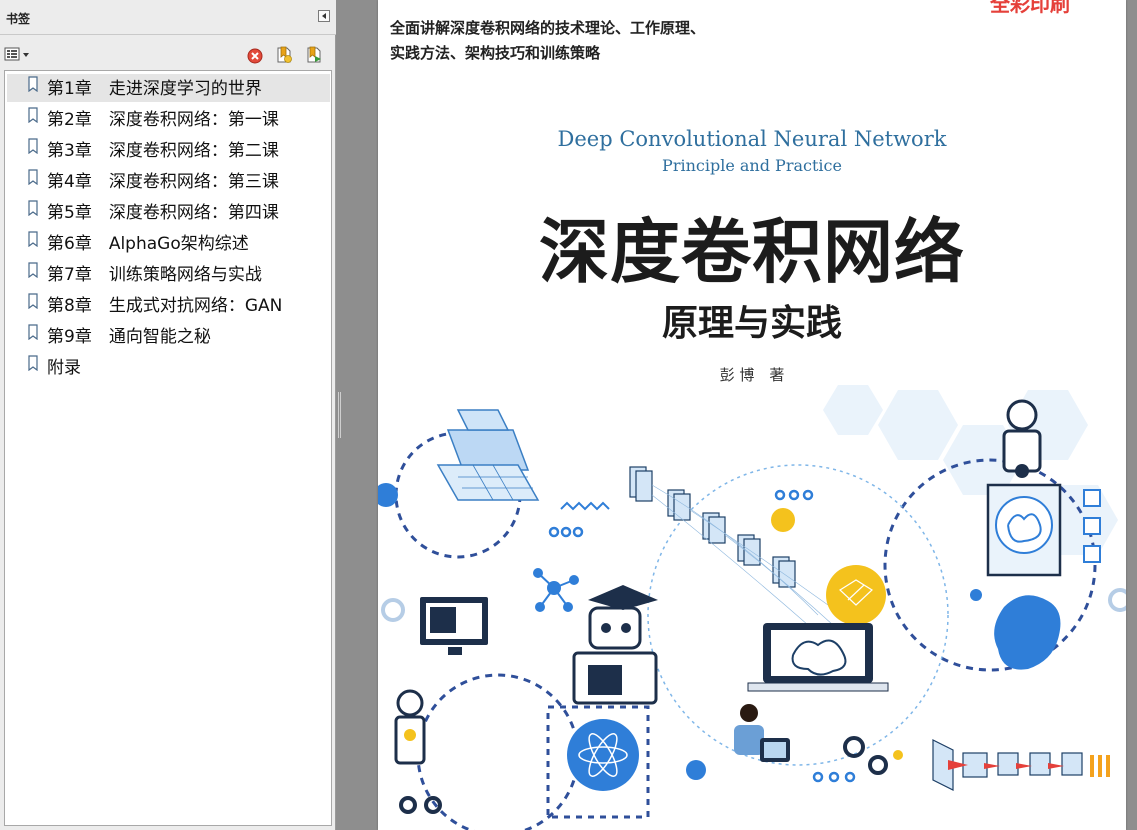 The width and height of the screenshot is (1137, 830). What do you see at coordinates (165, 306) in the screenshot?
I see `bookmark-label: 第8章 生成式对抗网络：GAN` at bounding box center [165, 306].